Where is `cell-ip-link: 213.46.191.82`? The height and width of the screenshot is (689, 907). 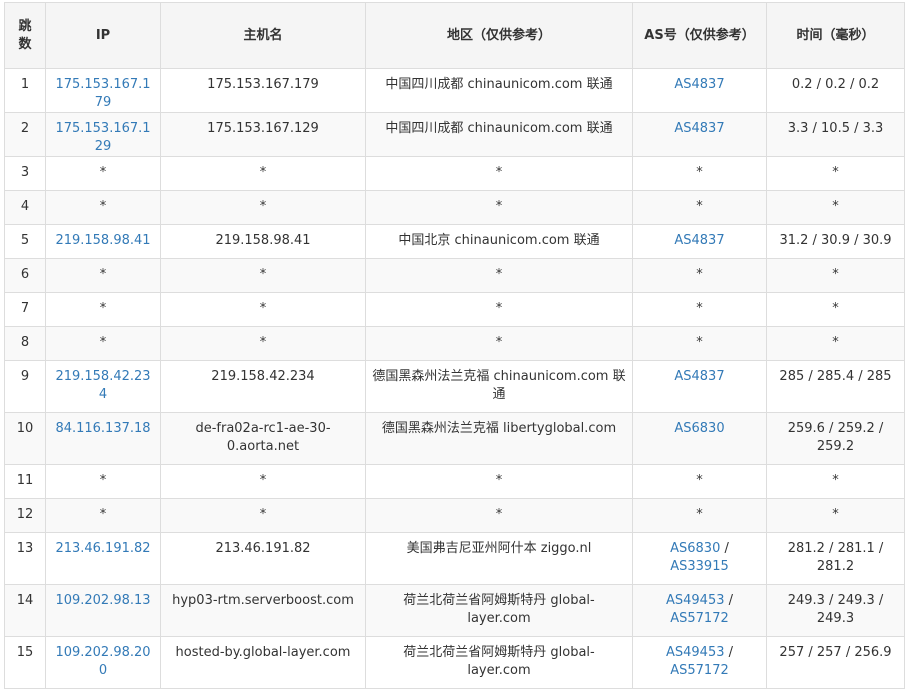
cell-ip-link: 213.46.191.82 is located at coordinates (102, 548).